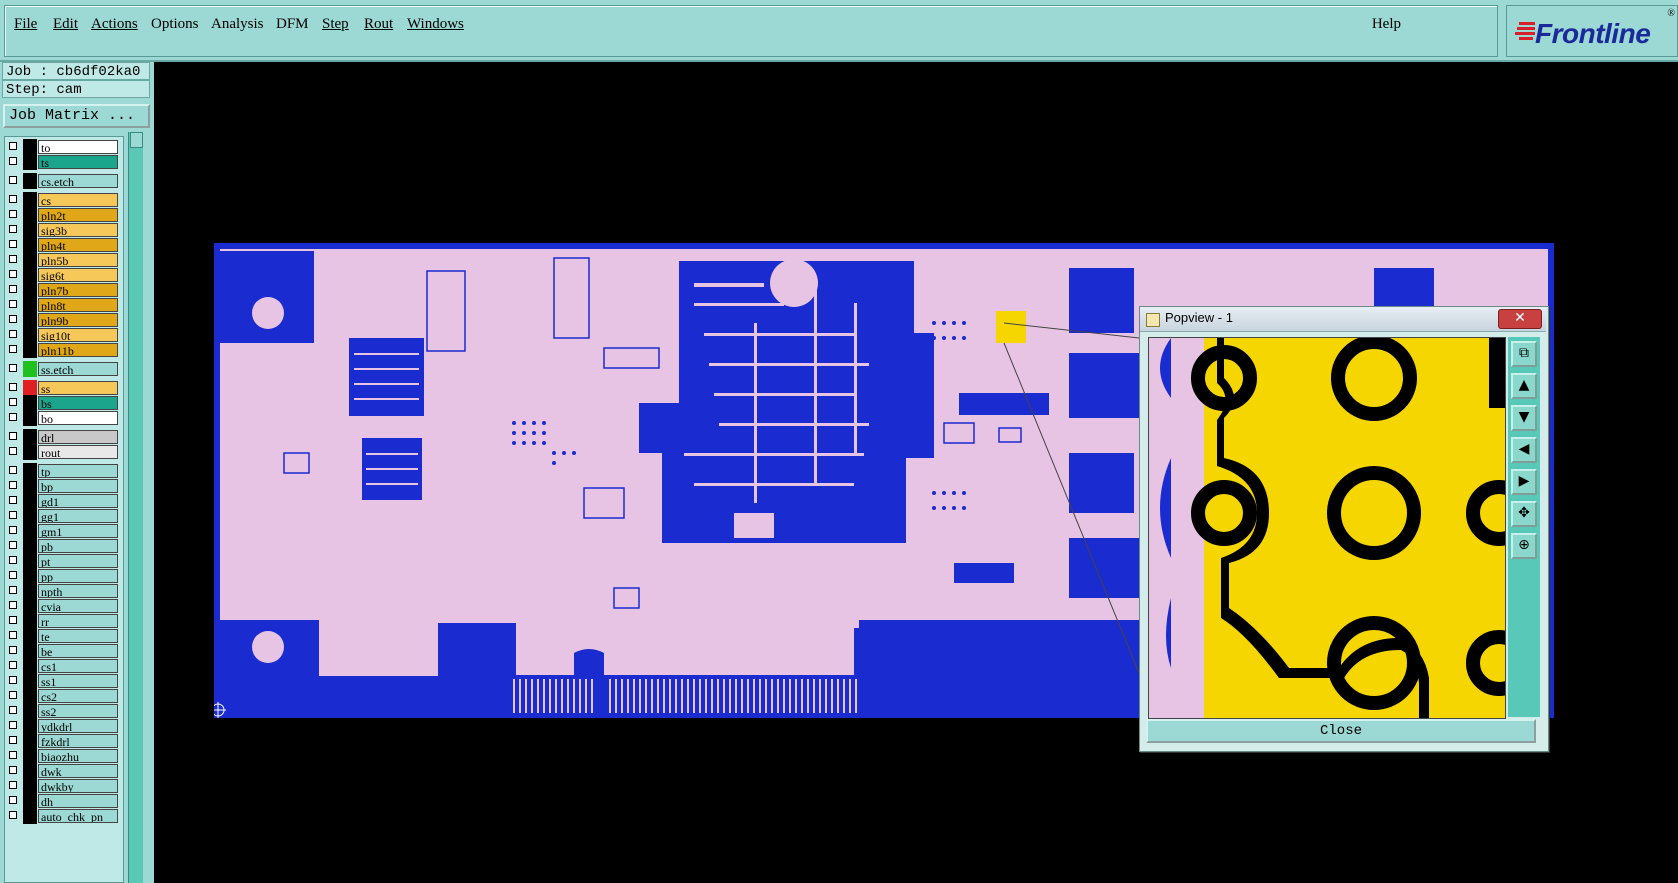 The image size is (1678, 883). I want to click on menu-step: Step, so click(335, 24).